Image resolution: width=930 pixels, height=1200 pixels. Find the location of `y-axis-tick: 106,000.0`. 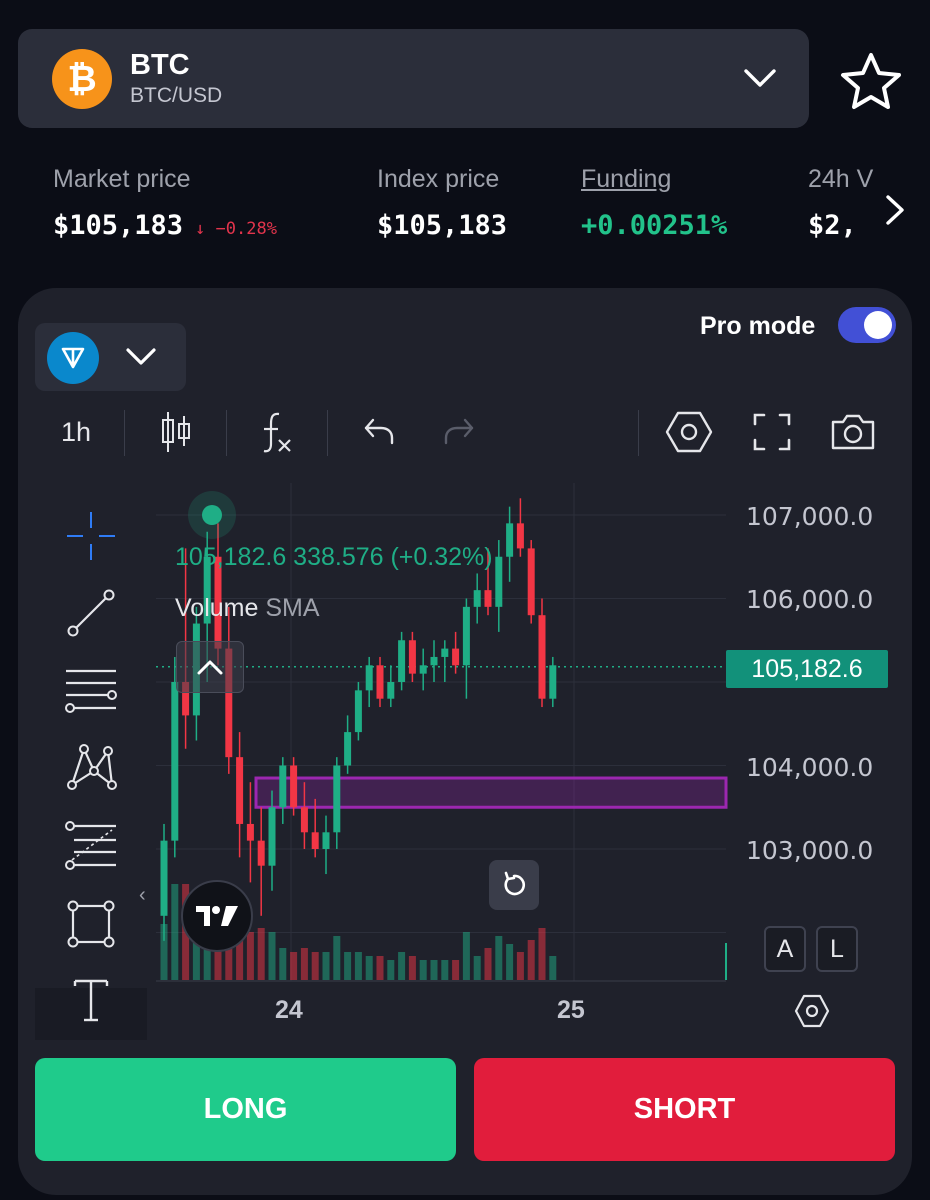

y-axis-tick: 106,000.0 is located at coordinates (810, 599).